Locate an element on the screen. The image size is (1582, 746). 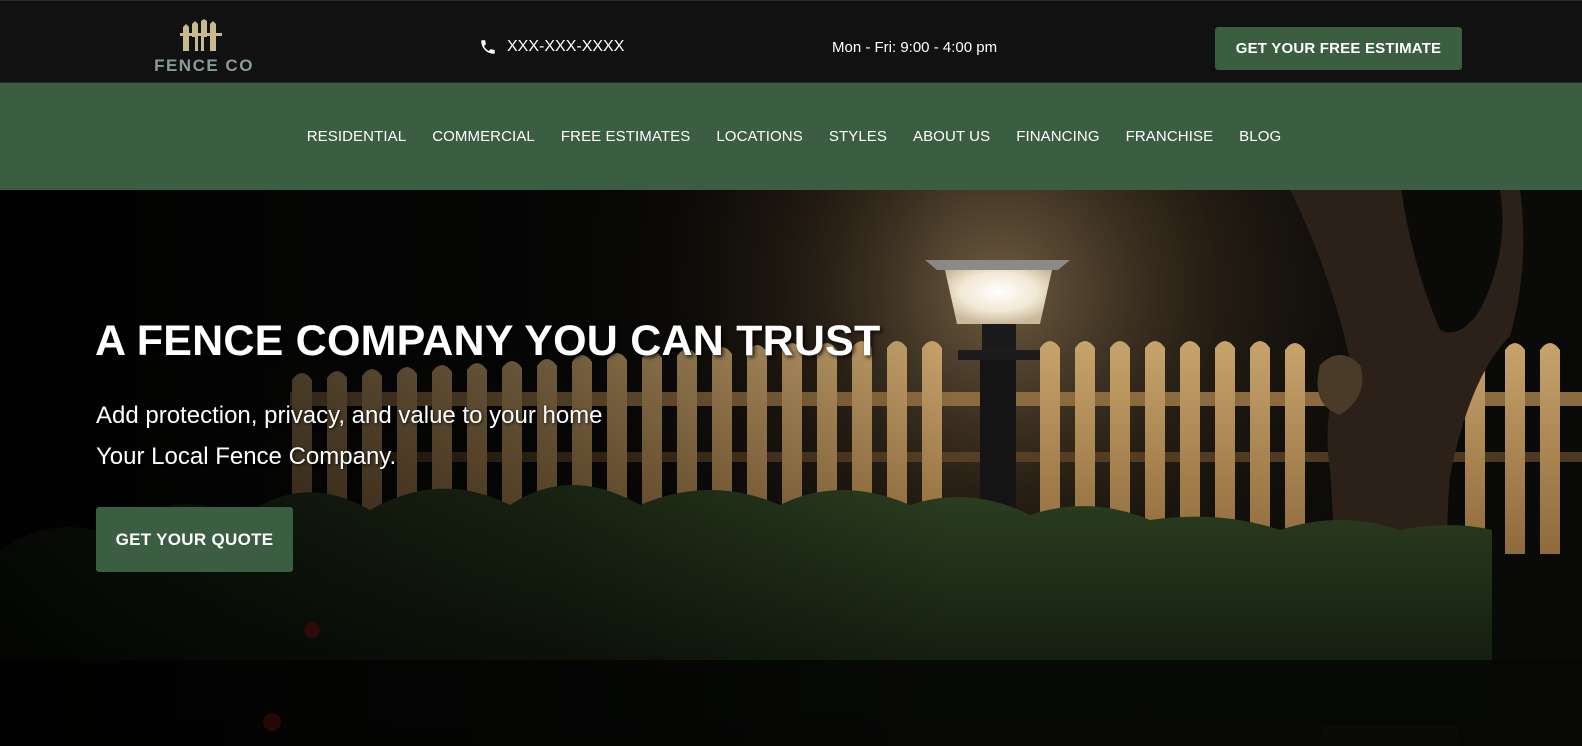
get-quote-button: GET YOUR QUOTE is located at coordinates (194, 539).